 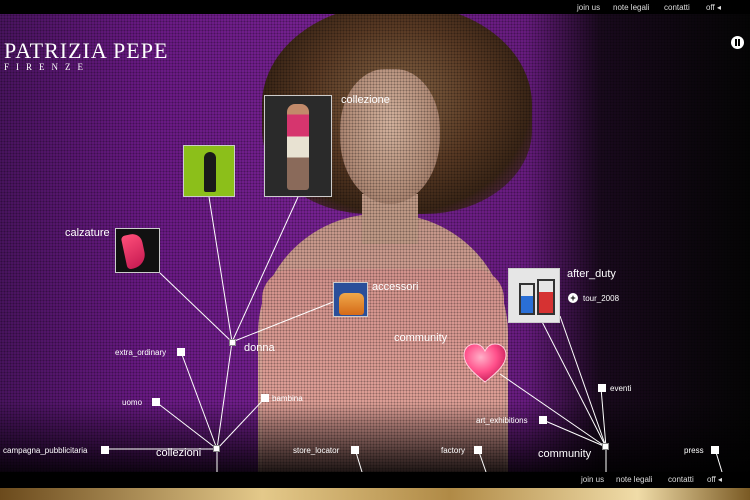 What do you see at coordinates (573, 298) in the screenshot?
I see `plus-icon: +` at bounding box center [573, 298].